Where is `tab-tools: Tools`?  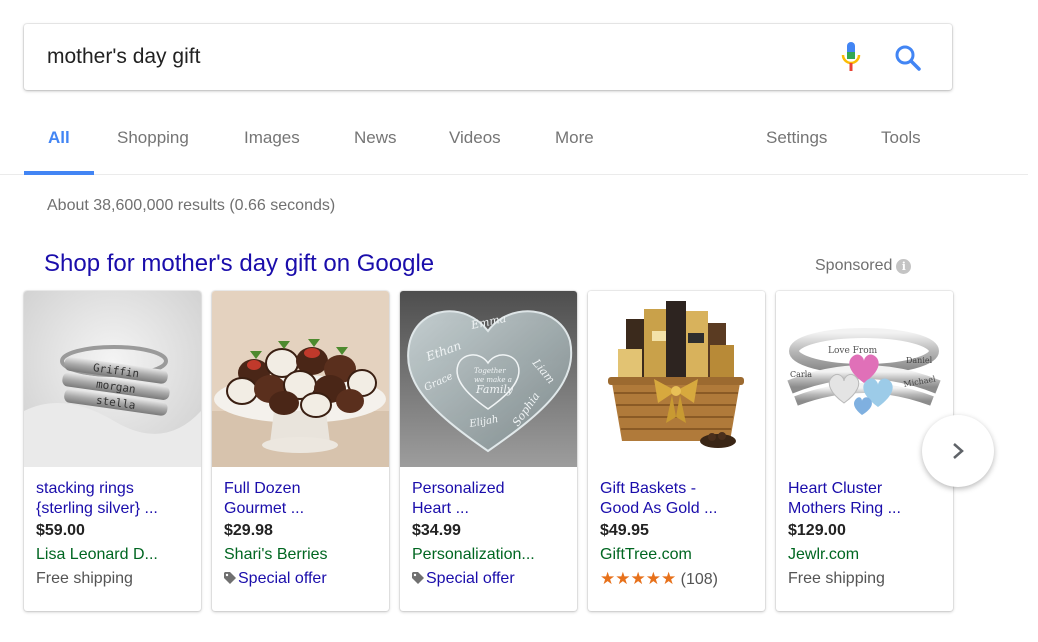 tab-tools: Tools is located at coordinates (901, 140).